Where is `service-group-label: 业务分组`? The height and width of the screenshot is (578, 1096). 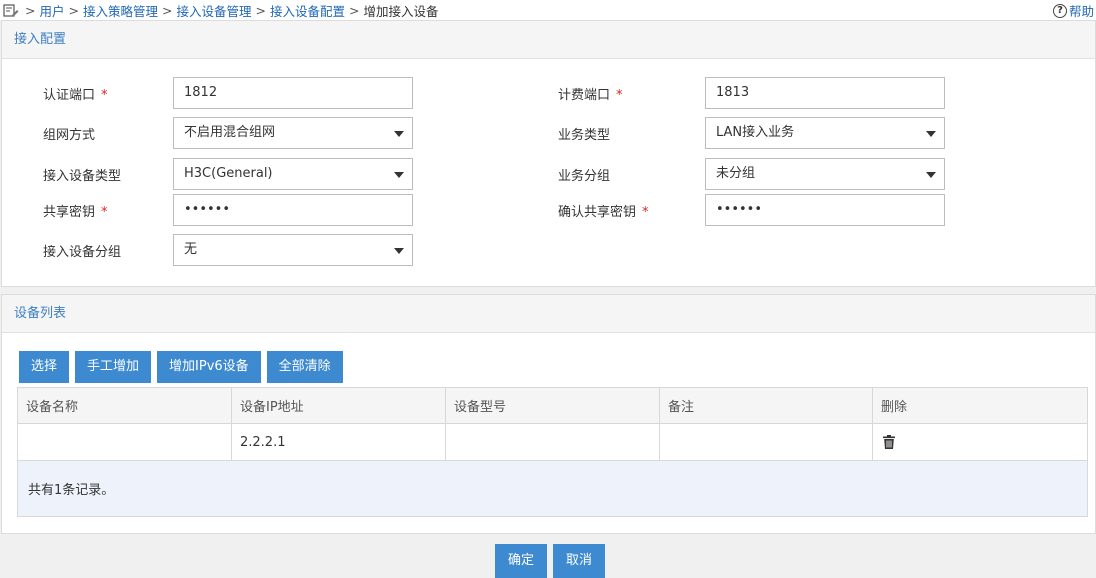
service-group-label: 业务分组 is located at coordinates (584, 176).